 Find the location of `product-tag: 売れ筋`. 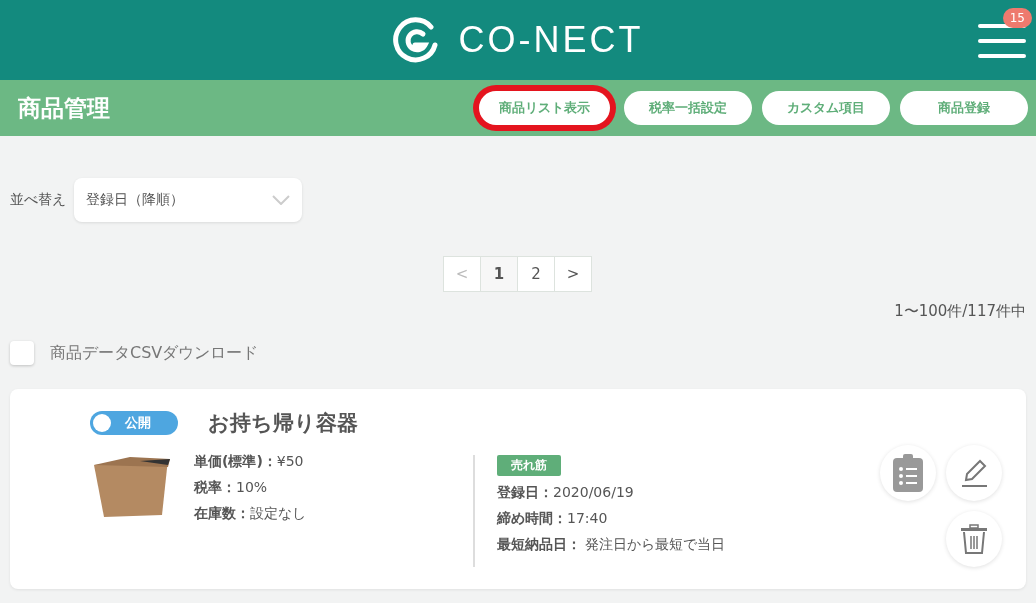

product-tag: 売れ筋 is located at coordinates (529, 465).